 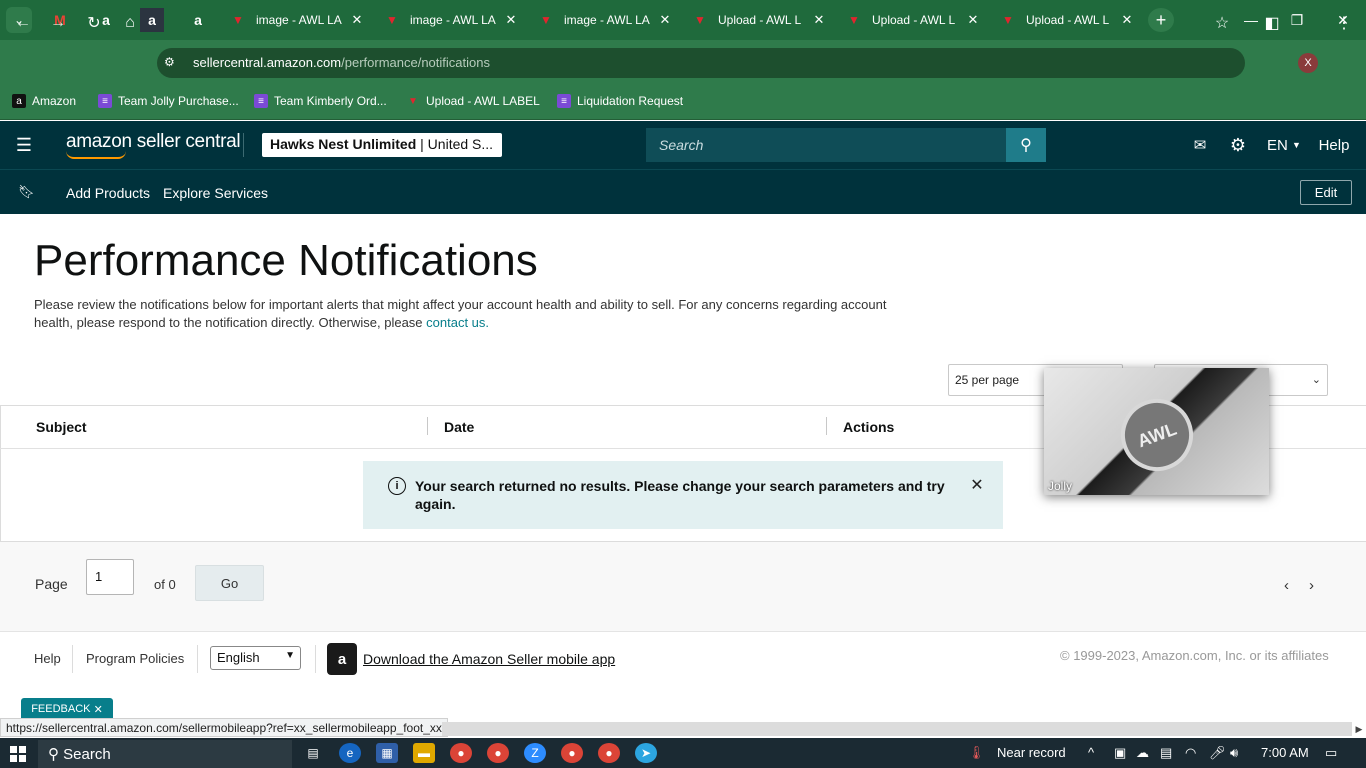 What do you see at coordinates (1286, 585) in the screenshot?
I see `previous-page-icon: ‹` at bounding box center [1286, 585].